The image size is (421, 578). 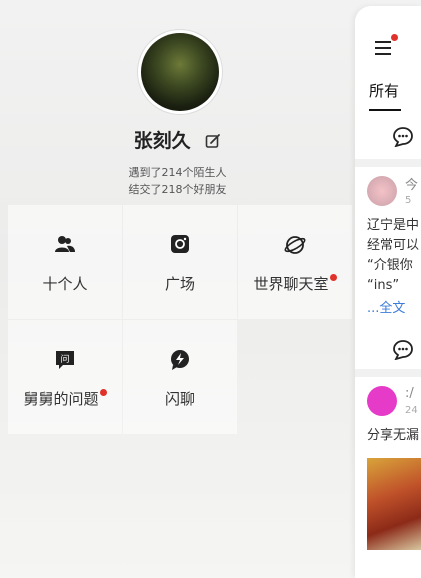 What do you see at coordinates (393, 435) in the screenshot?
I see `post-text-line: 分享无漏` at bounding box center [393, 435].